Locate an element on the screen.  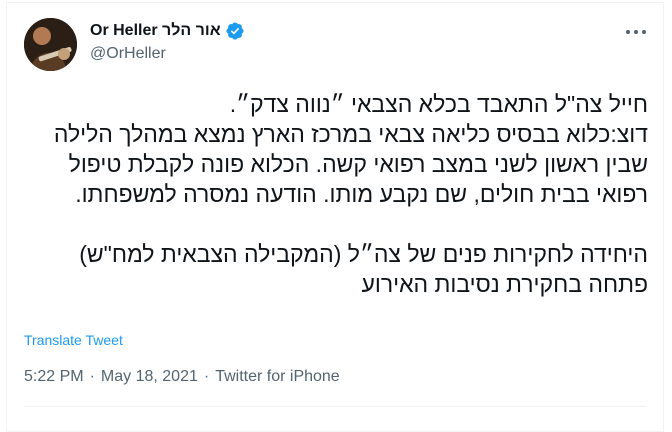
avatar is located at coordinates (50, 44).